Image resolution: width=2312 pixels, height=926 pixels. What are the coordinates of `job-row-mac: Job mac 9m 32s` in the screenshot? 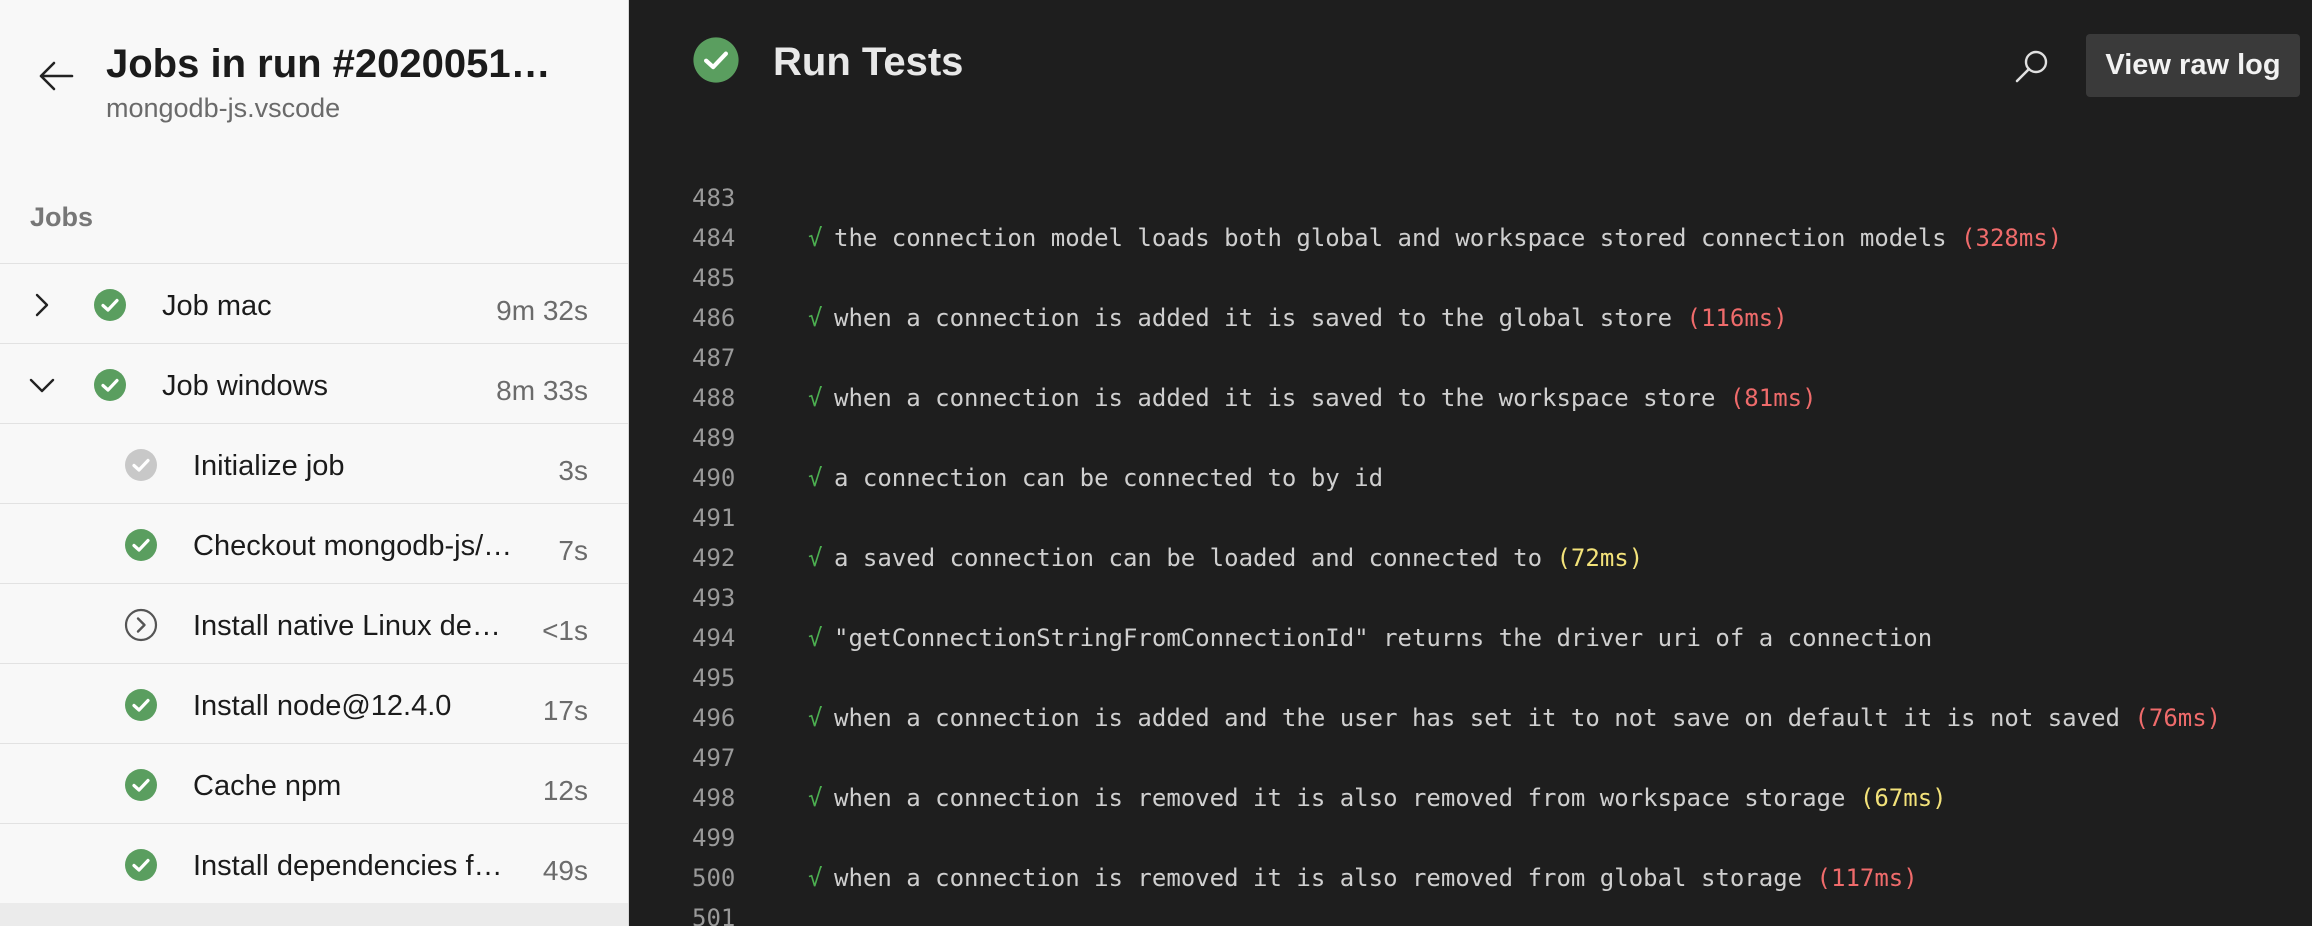 It's located at (314, 303).